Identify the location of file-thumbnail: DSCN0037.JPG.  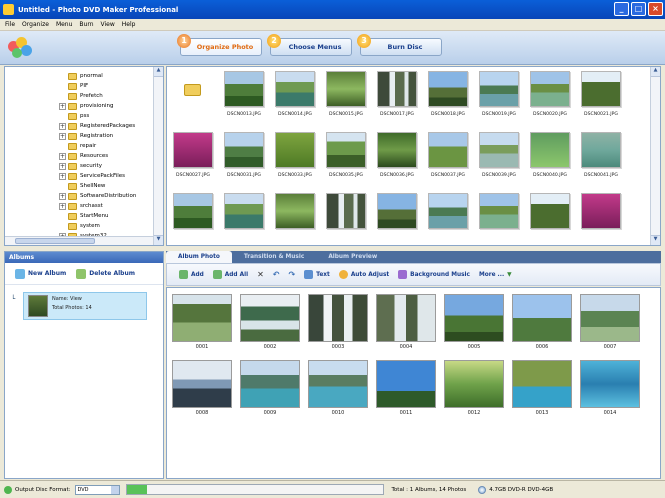
(448, 157).